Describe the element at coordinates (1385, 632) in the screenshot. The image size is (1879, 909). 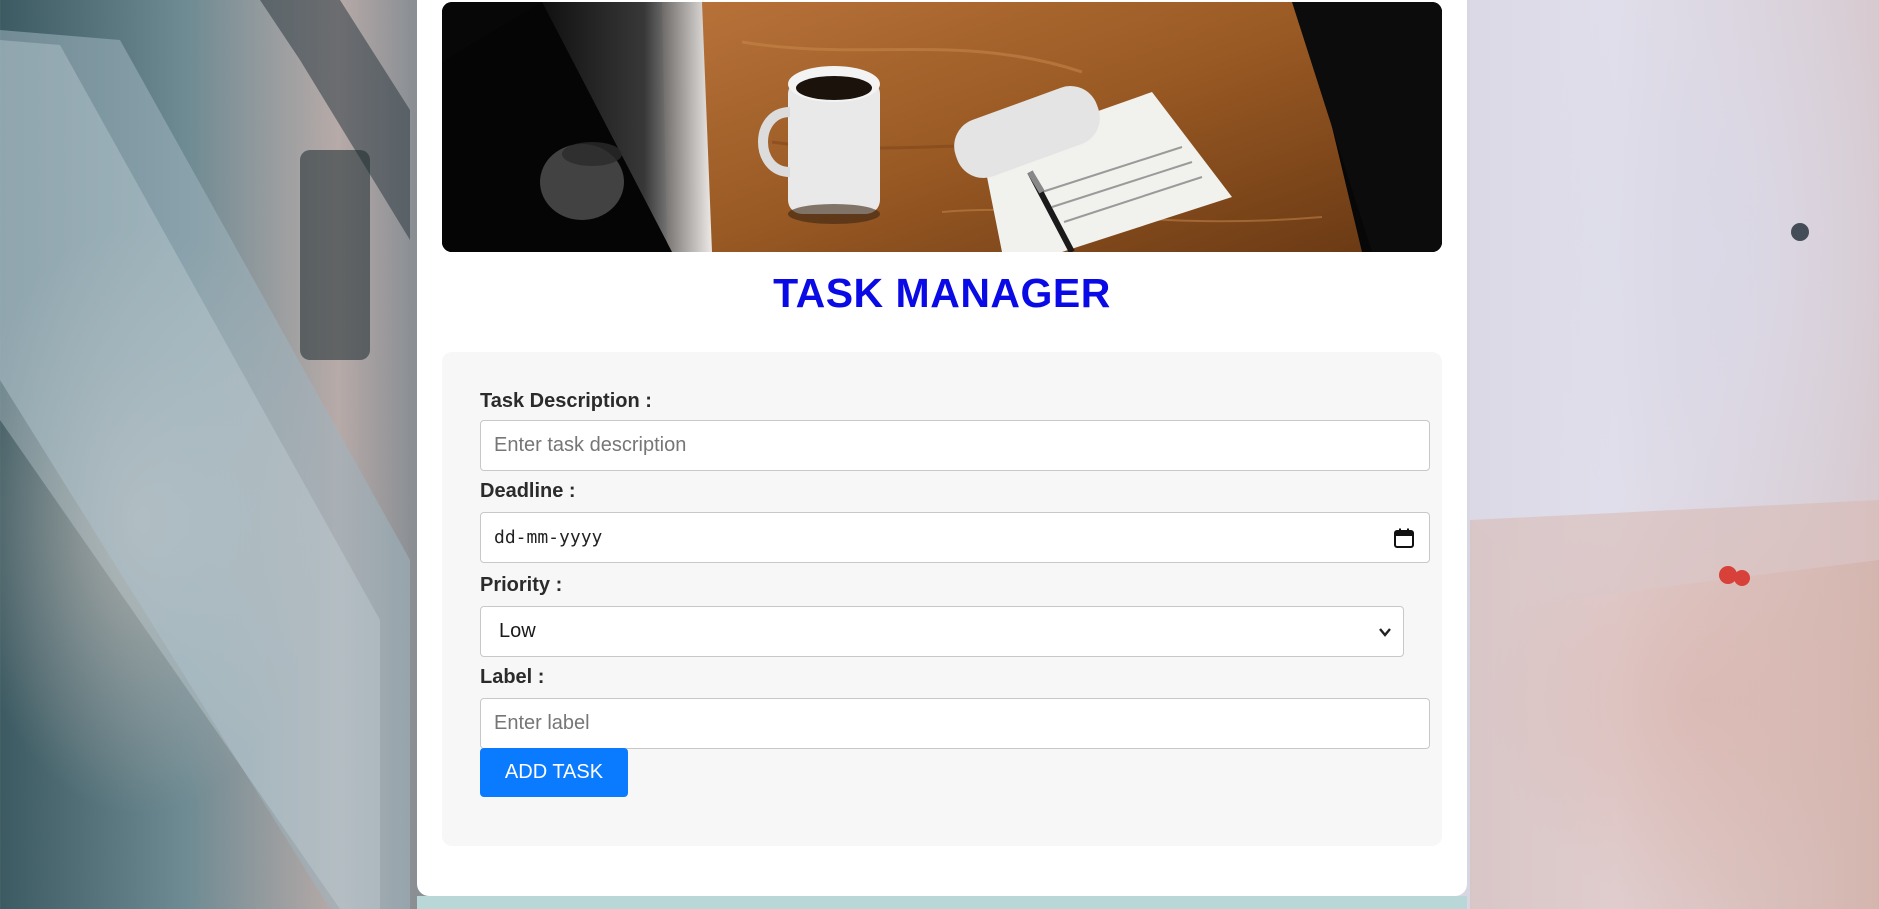
I see `chevron-down-icon` at that location.